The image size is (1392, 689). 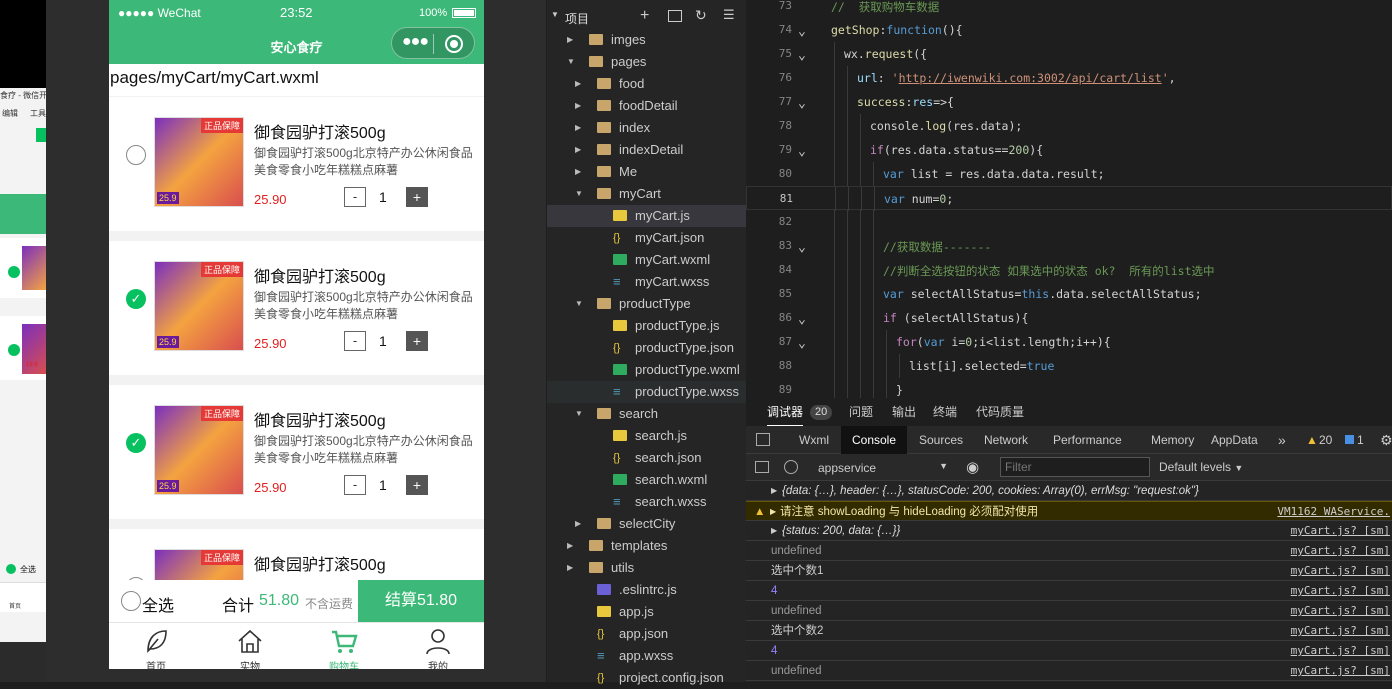 I want to click on tree-file: productType.js, so click(x=646, y=326).